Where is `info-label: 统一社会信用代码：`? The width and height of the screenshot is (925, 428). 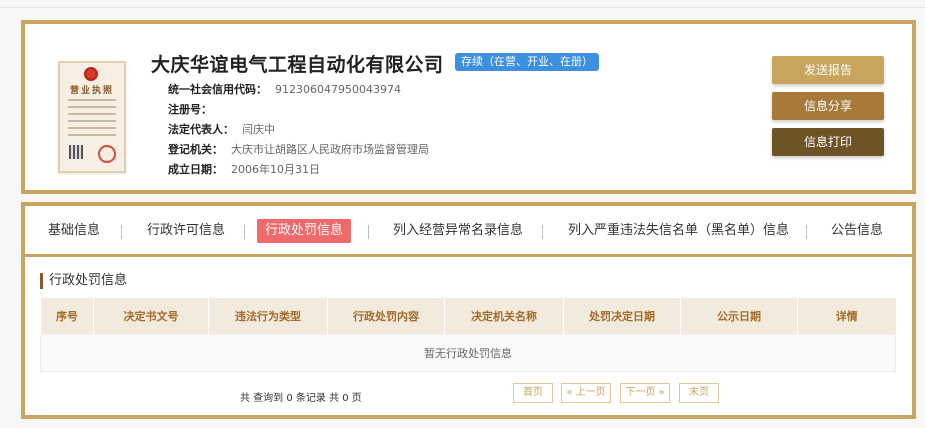
info-label: 统一社会信用代码： is located at coordinates (217, 89).